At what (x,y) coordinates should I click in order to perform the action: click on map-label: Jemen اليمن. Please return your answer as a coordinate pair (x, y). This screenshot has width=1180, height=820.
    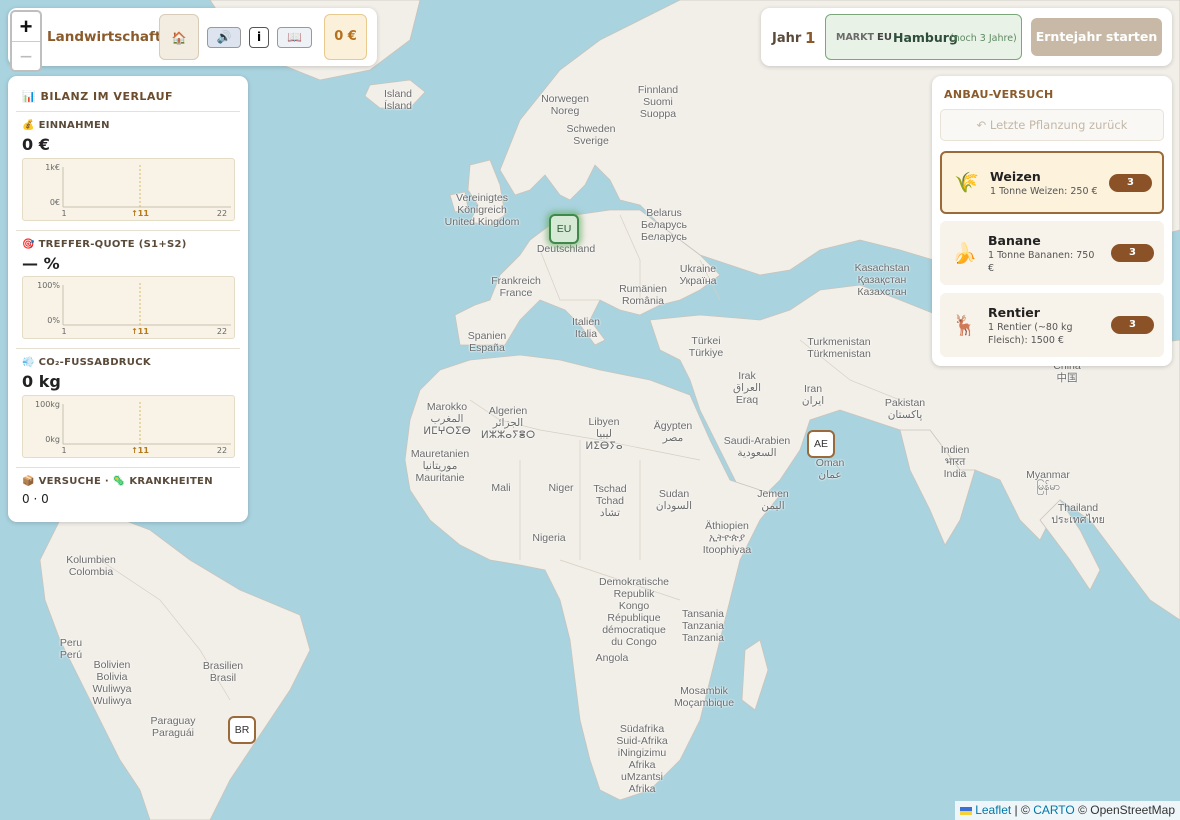
    Looking at the image, I should click on (773, 500).